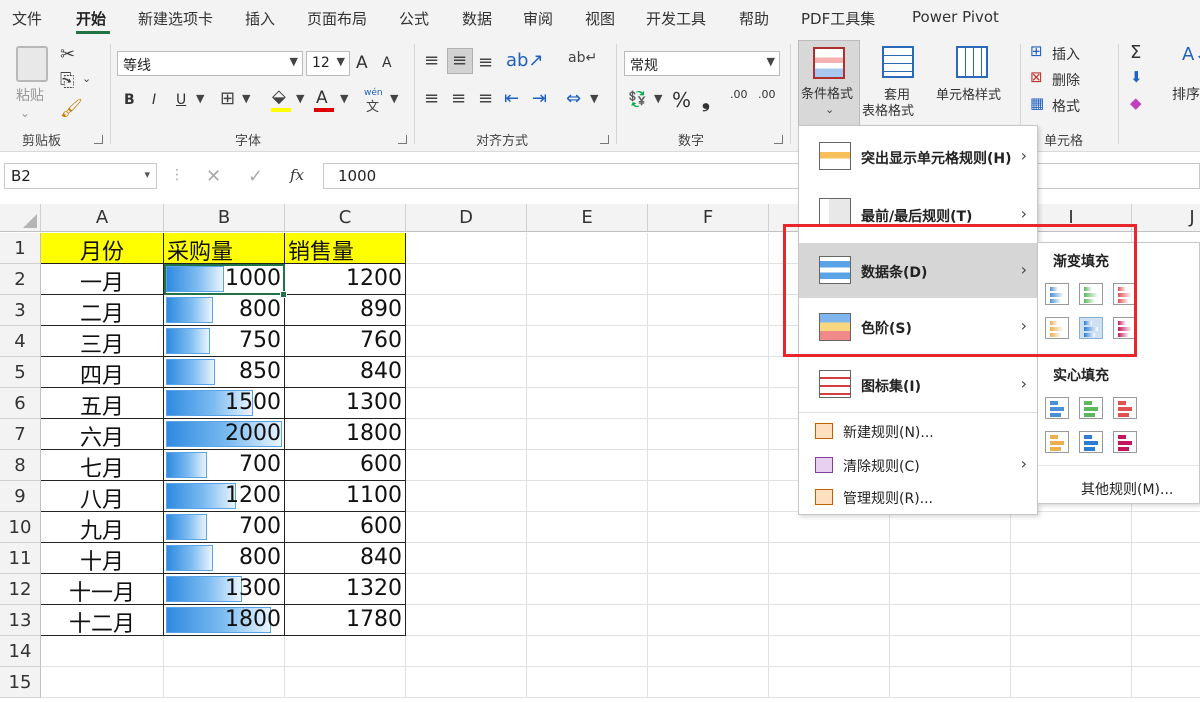  What do you see at coordinates (210, 63) in the screenshot?
I see `font-name-combo: 等线 ▼` at bounding box center [210, 63].